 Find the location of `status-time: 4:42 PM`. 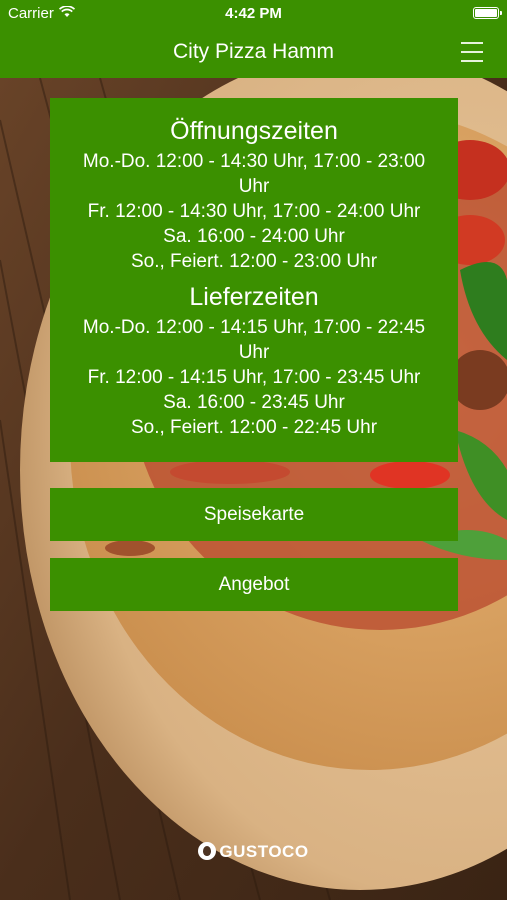

status-time: 4:42 PM is located at coordinates (253, 13).